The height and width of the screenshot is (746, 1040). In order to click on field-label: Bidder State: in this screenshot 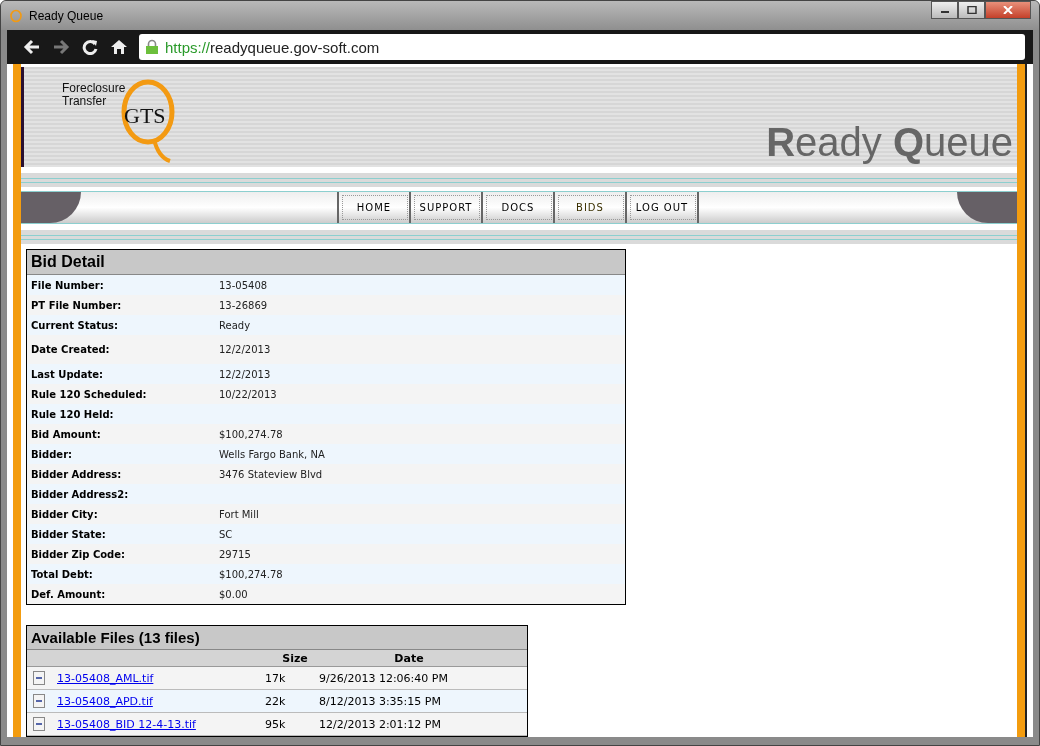, I will do `click(68, 534)`.